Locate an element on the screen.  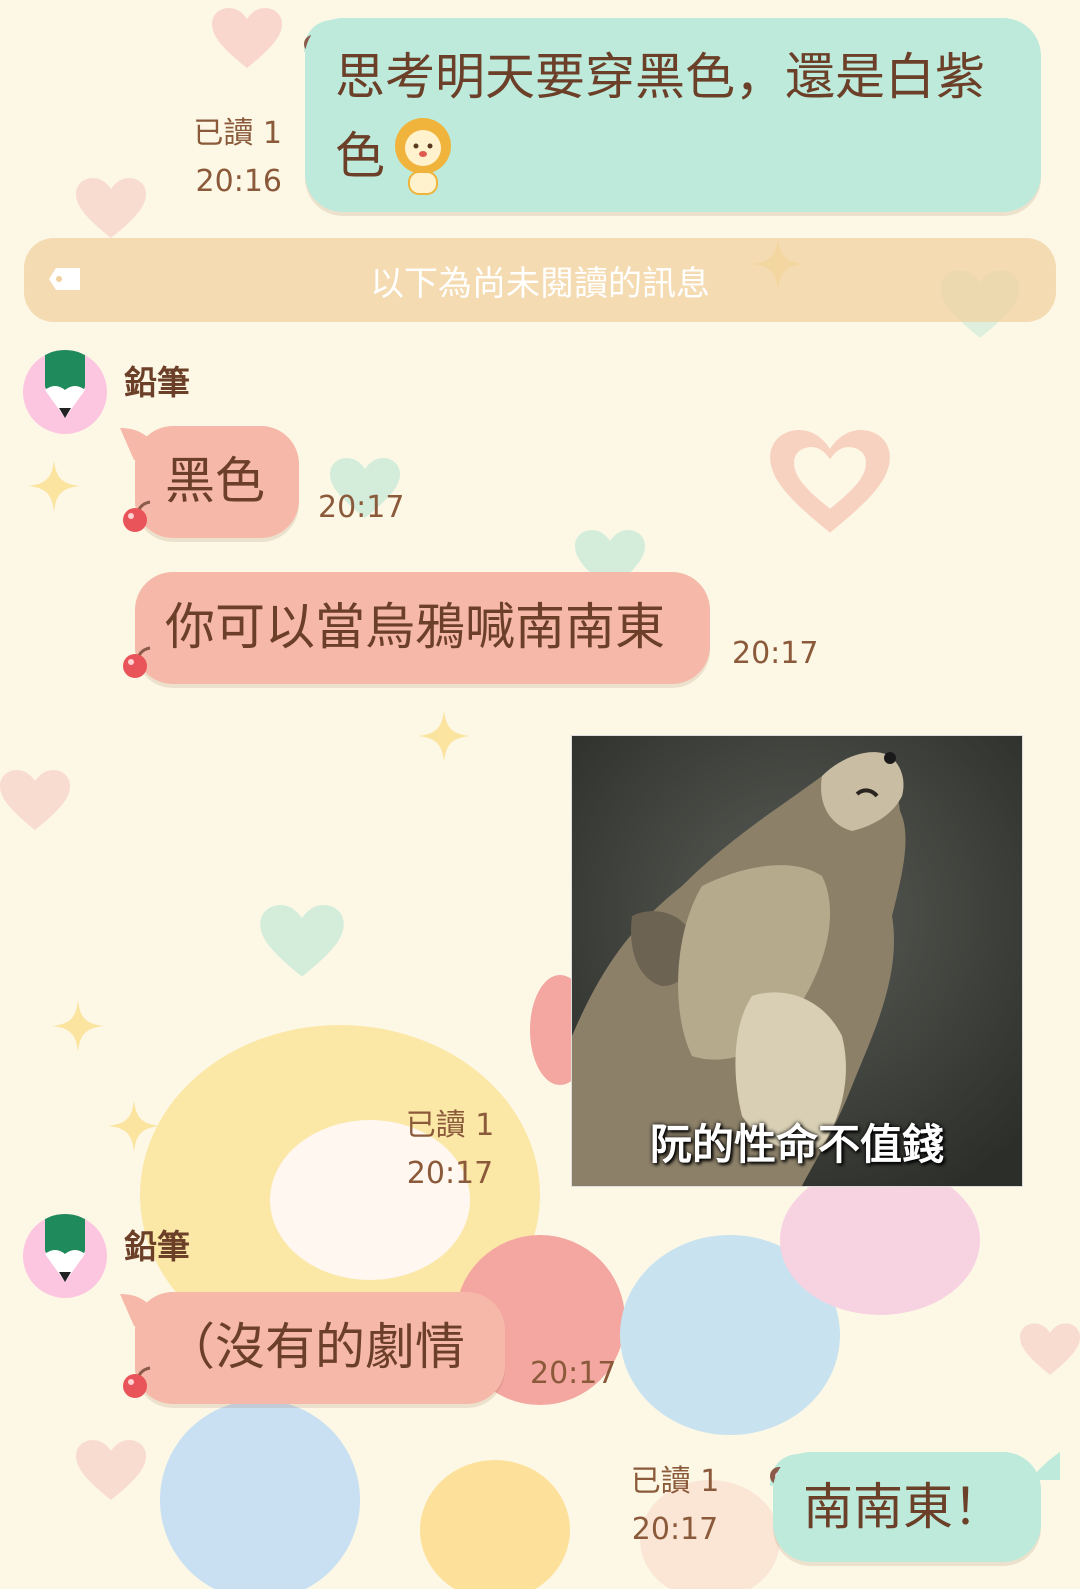
message-text: 黑色 is located at coordinates (215, 481).